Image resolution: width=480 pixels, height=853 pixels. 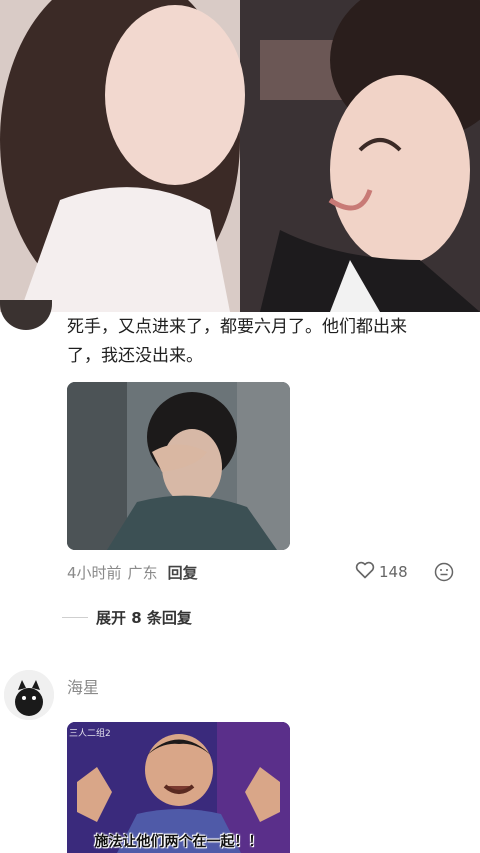 I want to click on username: 海星, so click(x=83, y=686).